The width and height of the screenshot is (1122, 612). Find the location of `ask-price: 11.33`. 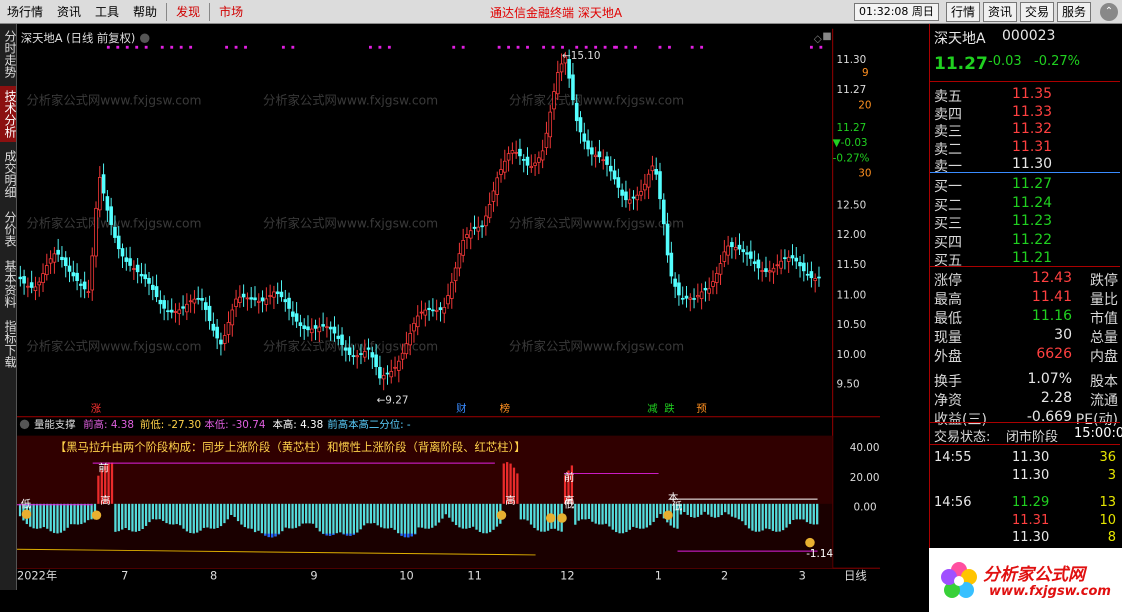

ask-price: 11.33 is located at coordinates (1032, 111).